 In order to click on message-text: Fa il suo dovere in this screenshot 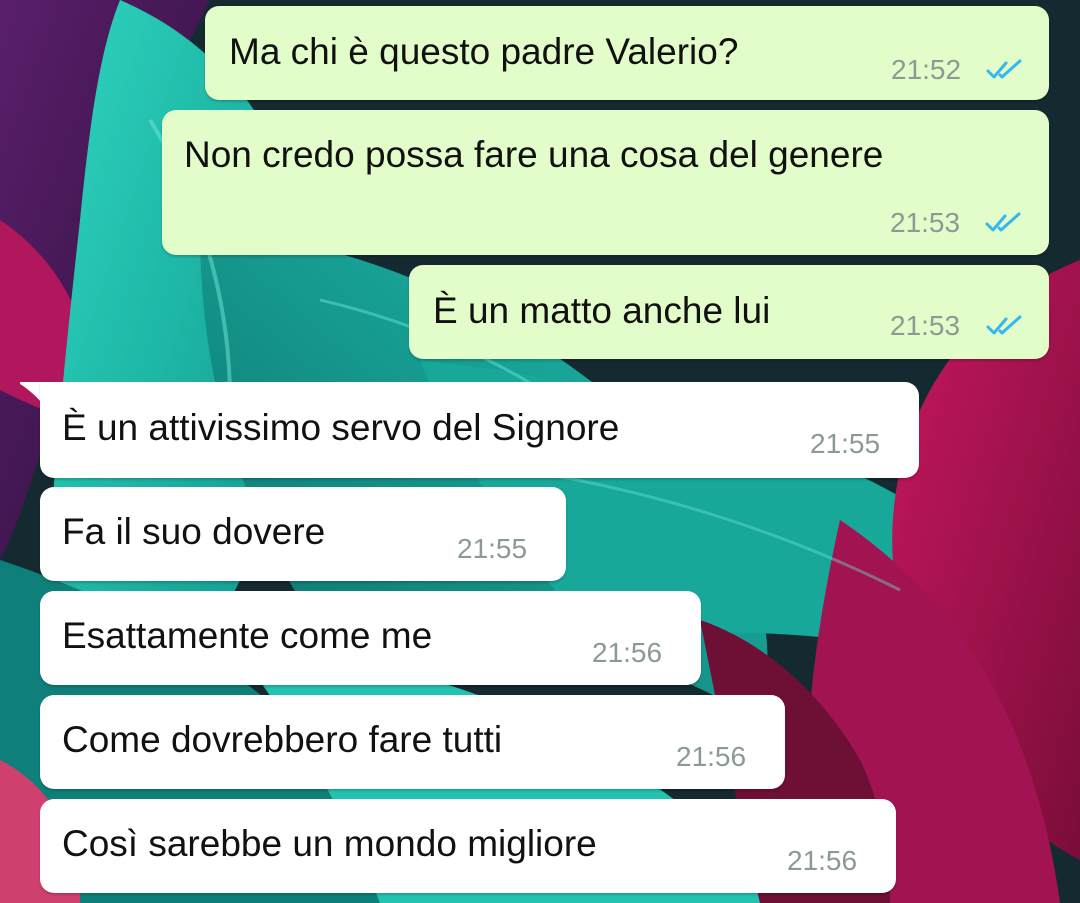, I will do `click(194, 531)`.